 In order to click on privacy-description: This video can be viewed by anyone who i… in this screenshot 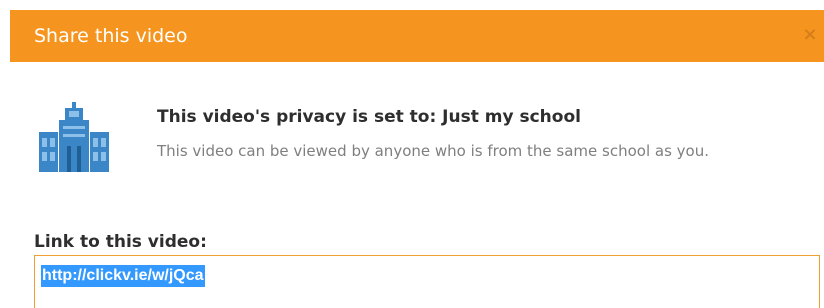, I will do `click(433, 151)`.